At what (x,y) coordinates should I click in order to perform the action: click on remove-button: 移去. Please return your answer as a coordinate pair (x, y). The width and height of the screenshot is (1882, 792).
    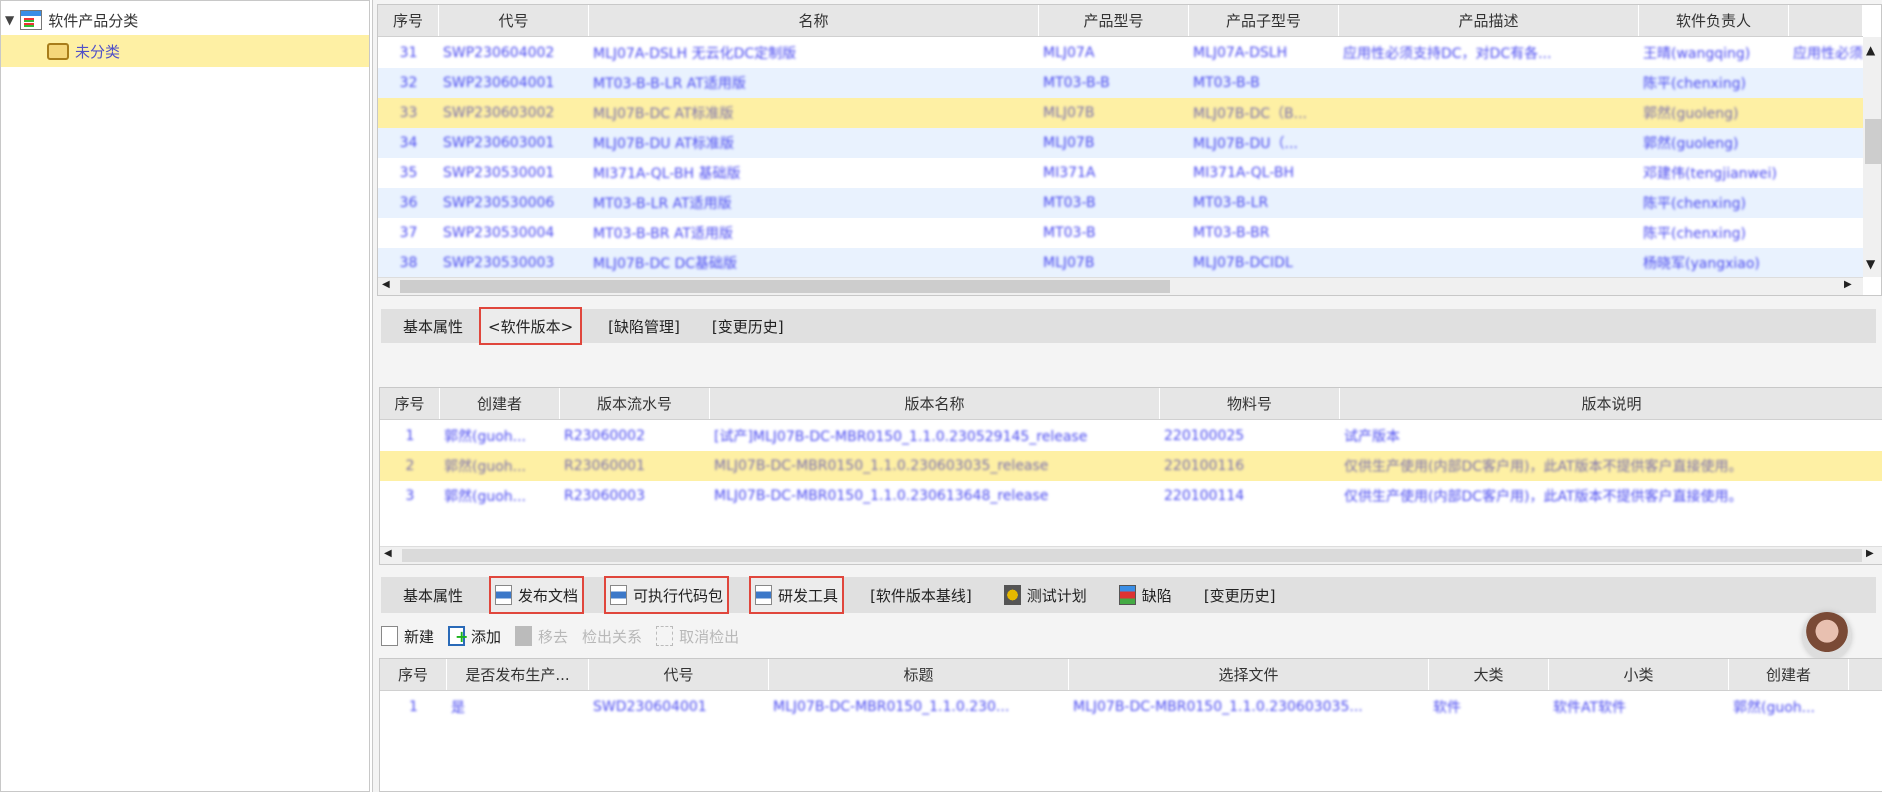
    Looking at the image, I should click on (541, 636).